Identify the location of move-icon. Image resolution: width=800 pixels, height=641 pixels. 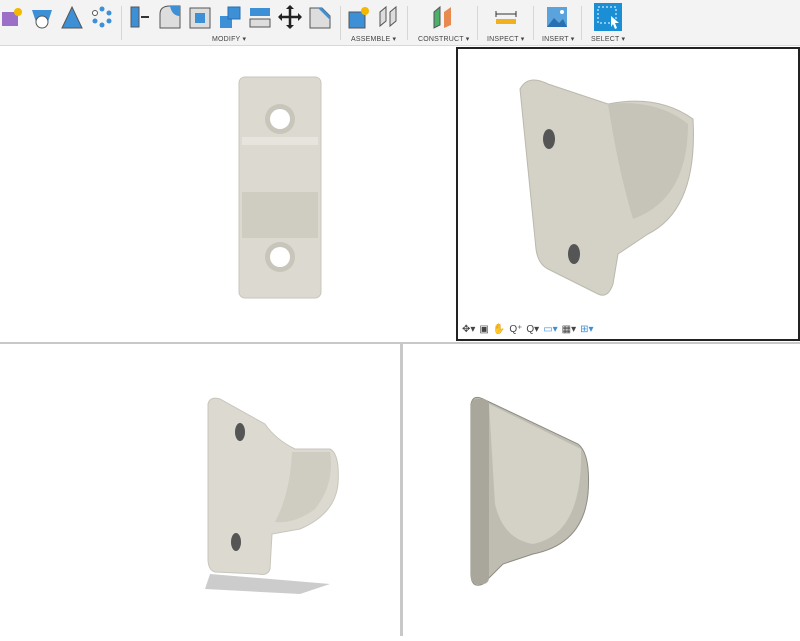
(290, 17).